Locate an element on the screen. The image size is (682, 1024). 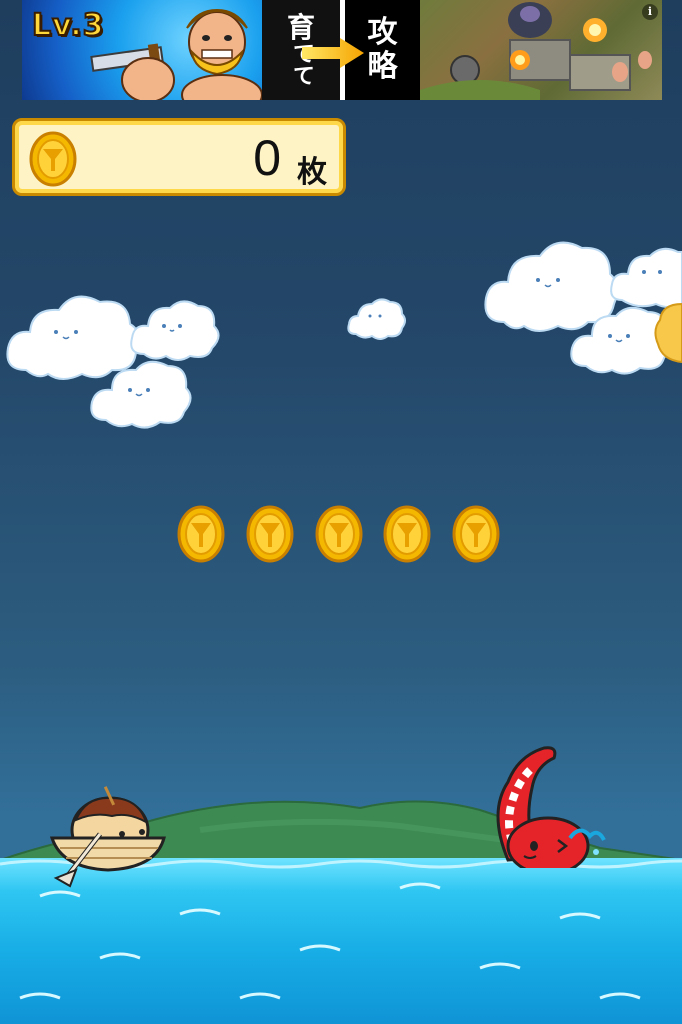
coin-count: 0 is located at coordinates (267, 158).